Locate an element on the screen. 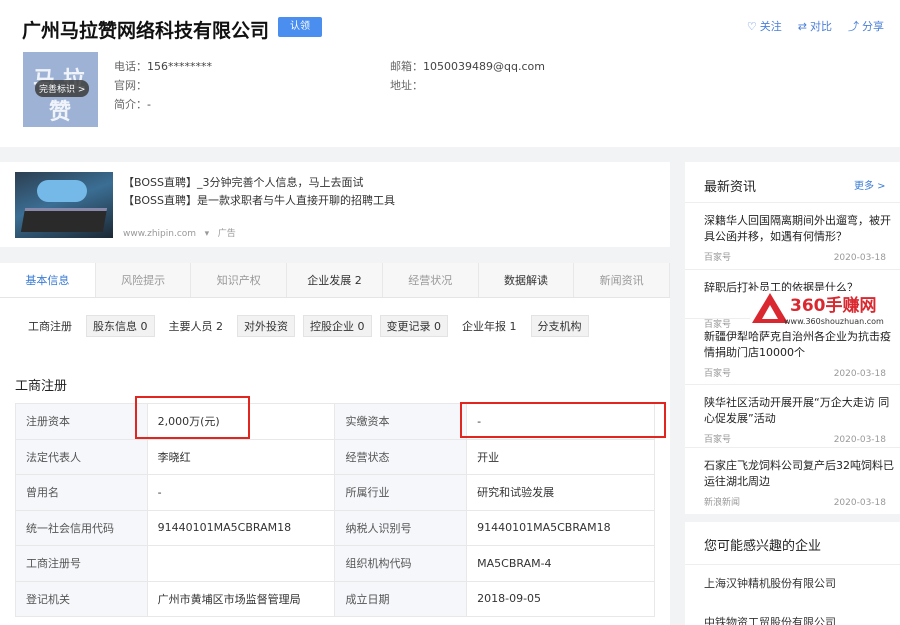 Image resolution: width=900 pixels, height=625 pixels. field-label: 成立日期 is located at coordinates (401, 598).